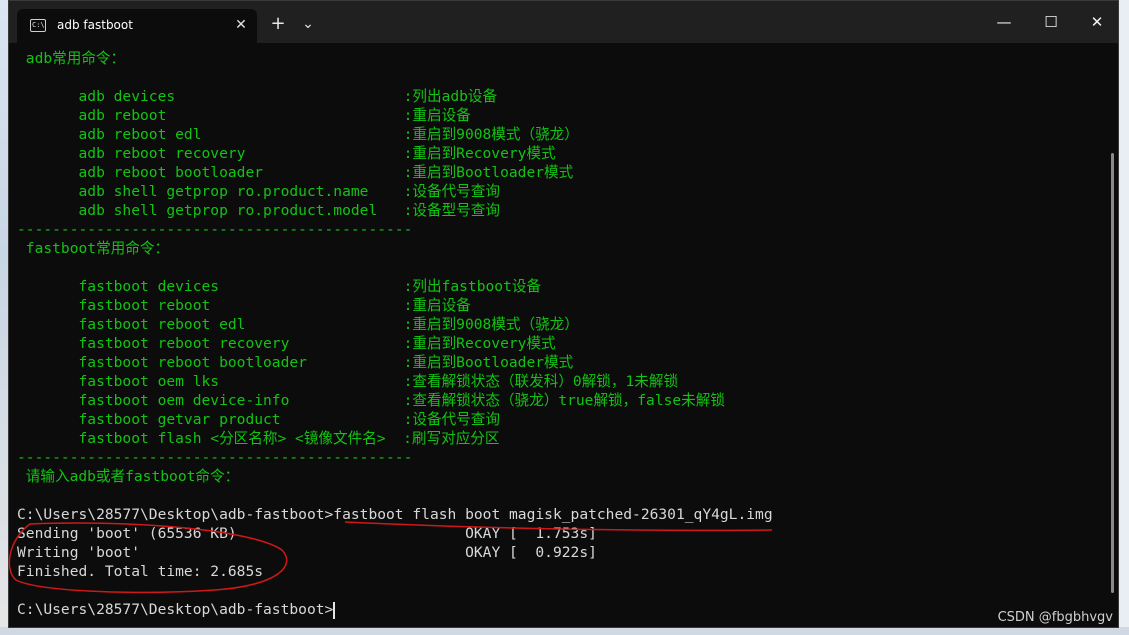 The image size is (1129, 635). I want to click on close-button: ✕, so click(1097, 22).